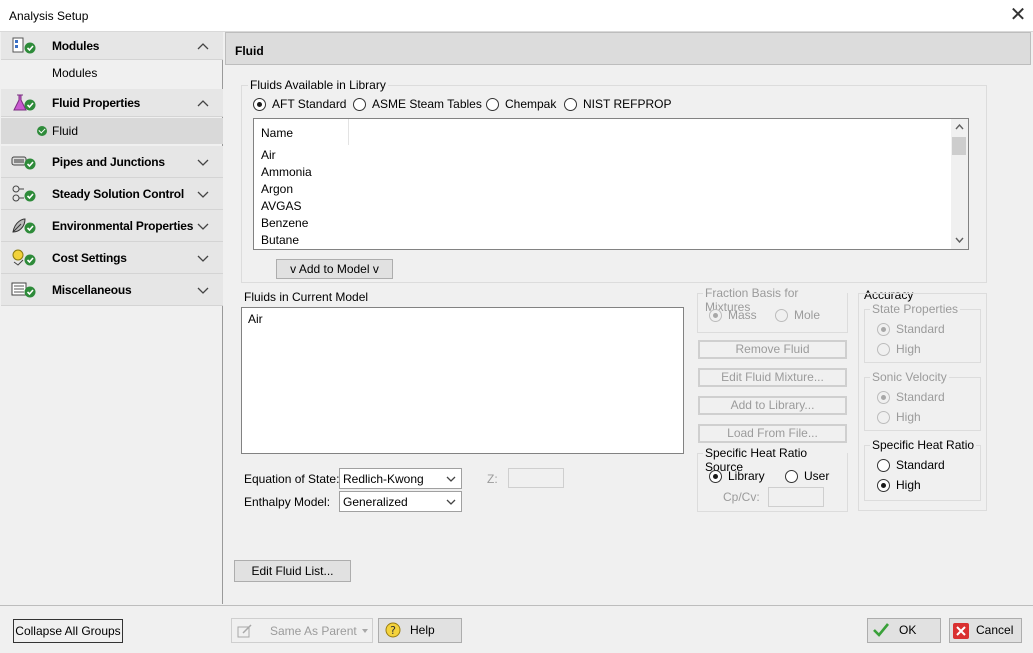 The width and height of the screenshot is (1033, 653). I want to click on scrollbar, so click(959, 184).